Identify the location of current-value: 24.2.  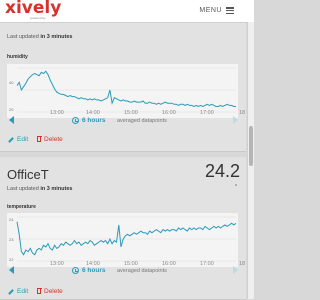
(222, 171).